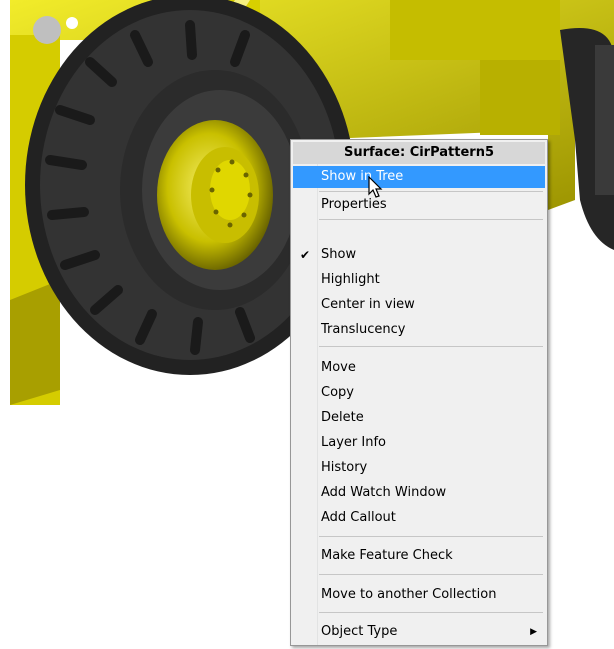  I want to click on menu-item-move: Move, so click(419, 368).